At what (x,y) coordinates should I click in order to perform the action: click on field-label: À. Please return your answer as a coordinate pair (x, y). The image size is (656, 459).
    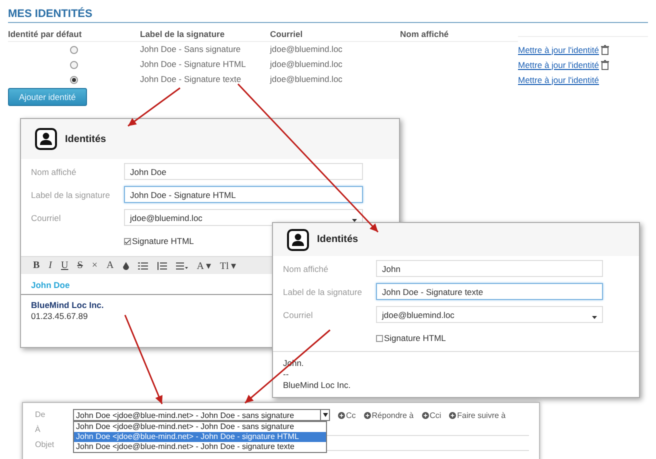
    Looking at the image, I should click on (38, 430).